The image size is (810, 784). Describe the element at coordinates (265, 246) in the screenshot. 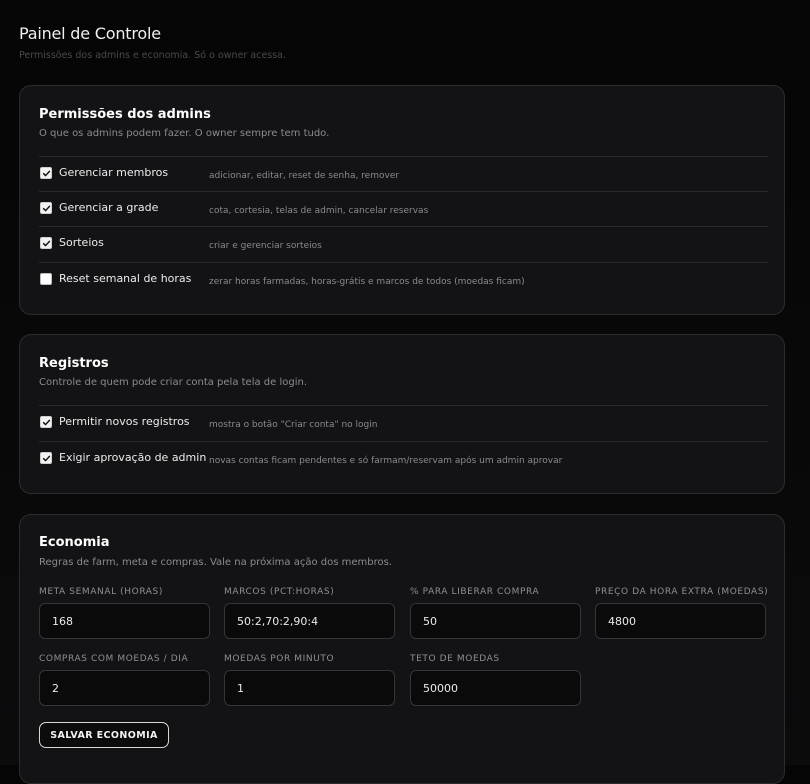

I see `perm-hint: criar e gerenciar sorteios` at that location.